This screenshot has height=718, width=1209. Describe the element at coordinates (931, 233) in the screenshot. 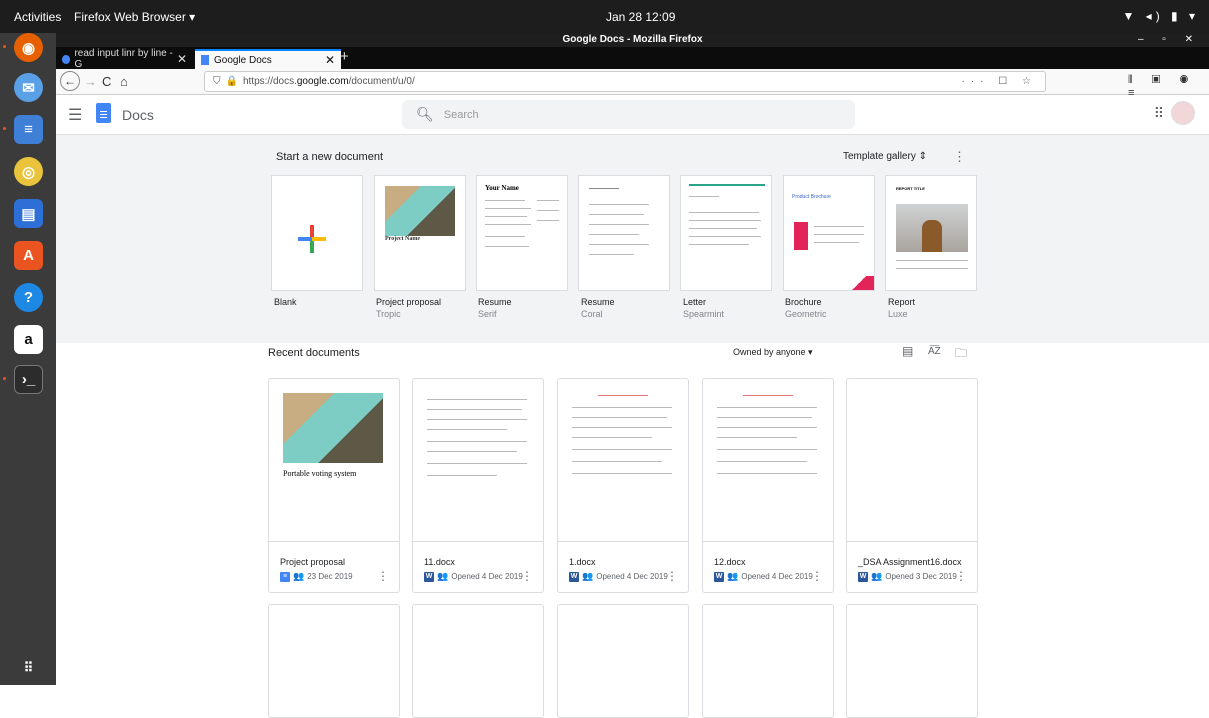

I see `template-report: REPORT TITLE` at that location.